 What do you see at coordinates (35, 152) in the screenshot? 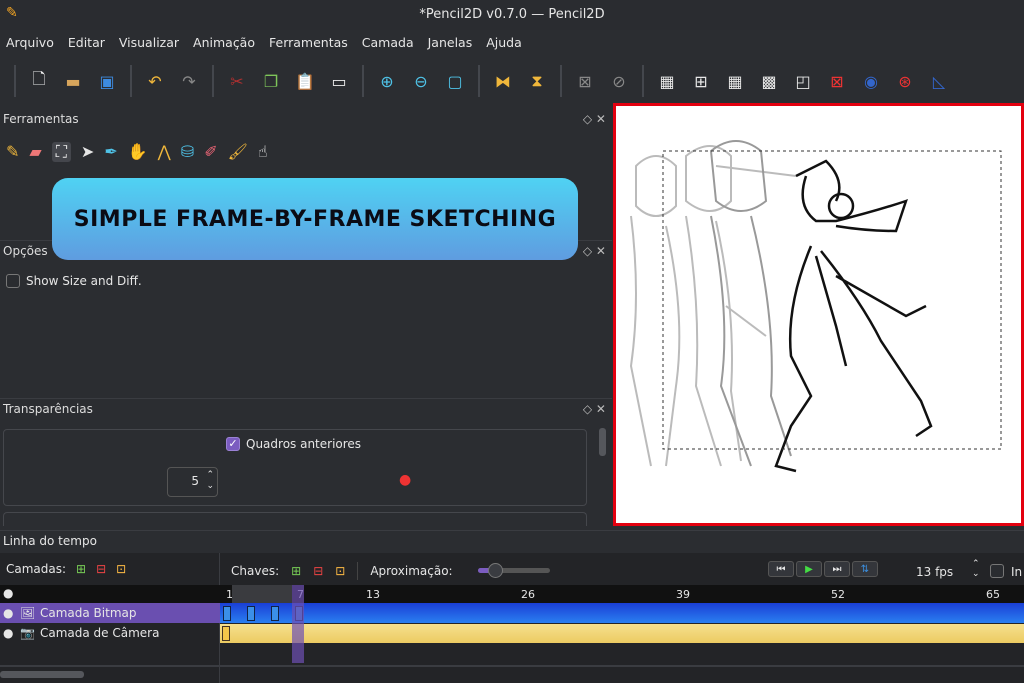
I see `eraser-tool-icon: ▰` at bounding box center [35, 152].